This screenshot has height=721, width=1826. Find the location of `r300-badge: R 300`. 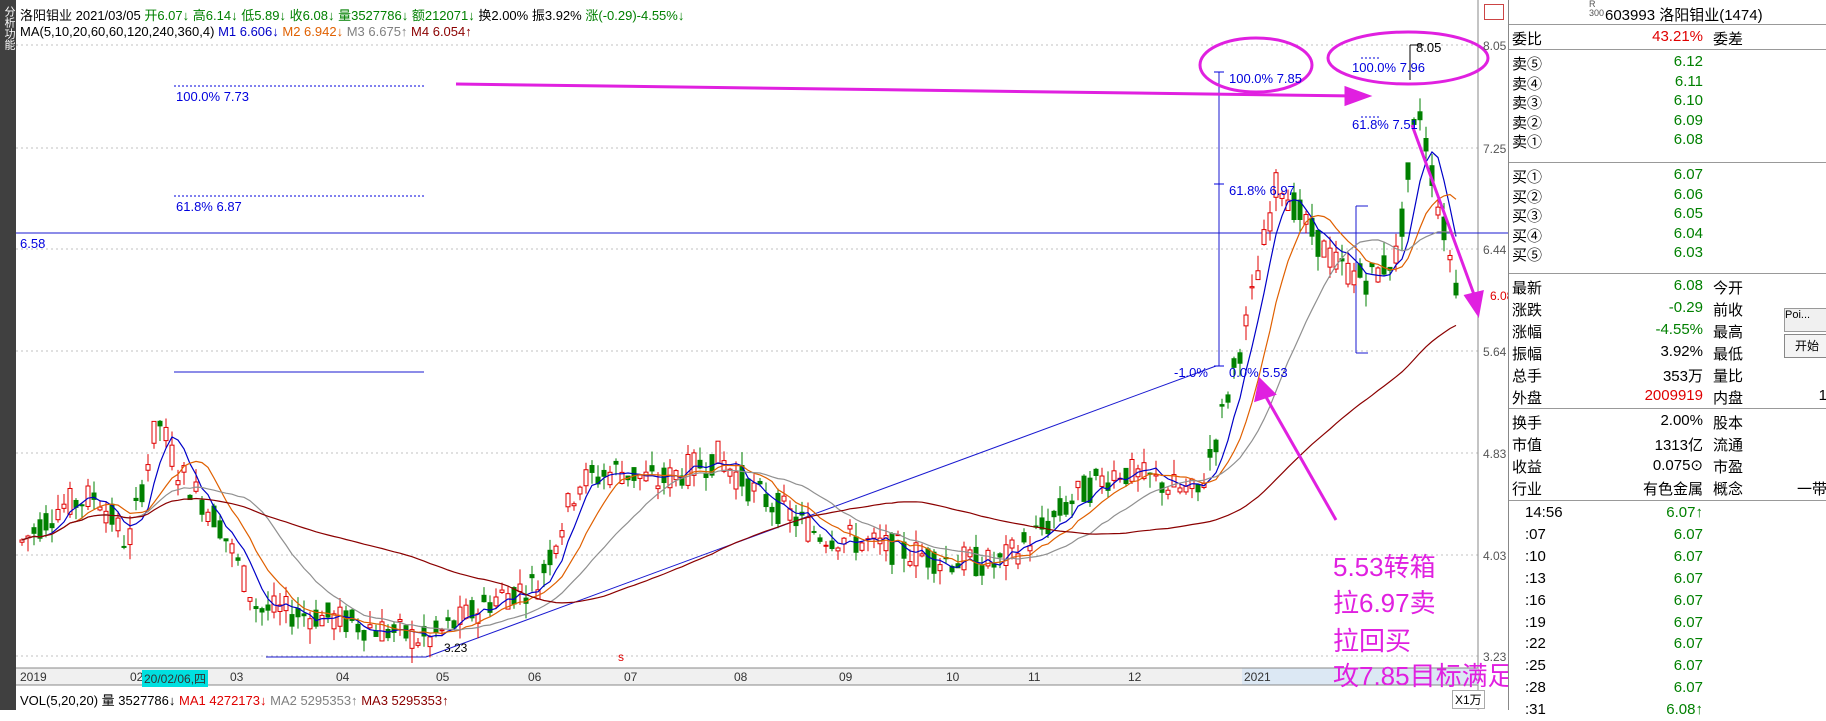

r300-badge: R 300 is located at coordinates (1597, 9).